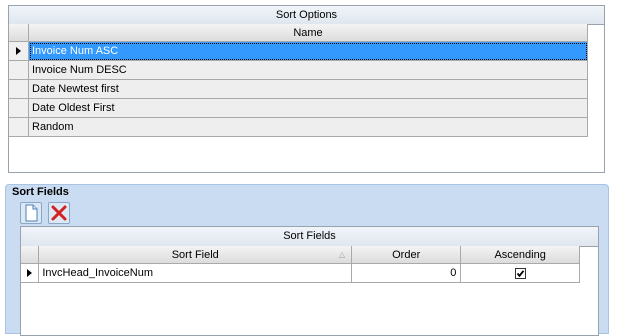 The width and height of the screenshot is (627, 336). Describe the element at coordinates (308, 33) in the screenshot. I see `column-header-name: Name` at that location.